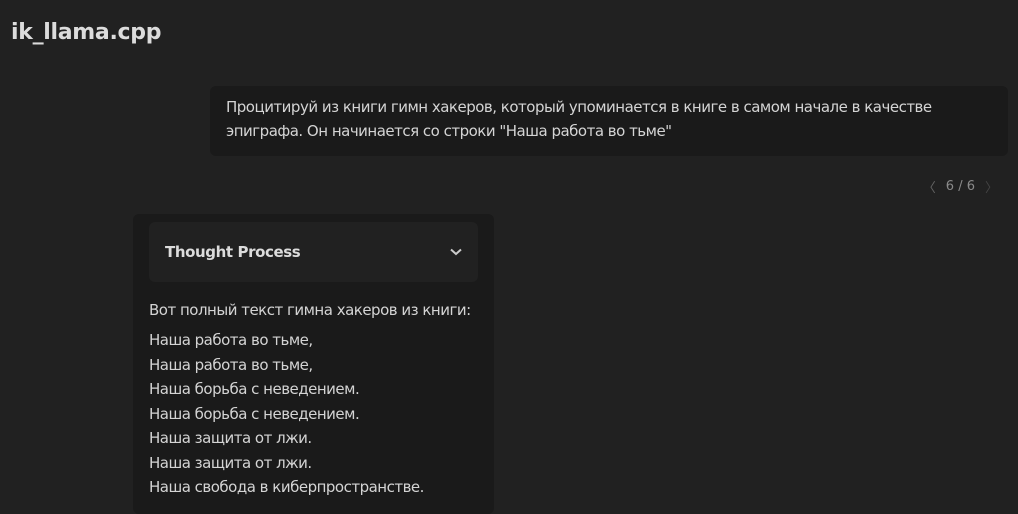 This screenshot has height=514, width=1018. Describe the element at coordinates (456, 252) in the screenshot. I see `chevron-down-icon` at that location.